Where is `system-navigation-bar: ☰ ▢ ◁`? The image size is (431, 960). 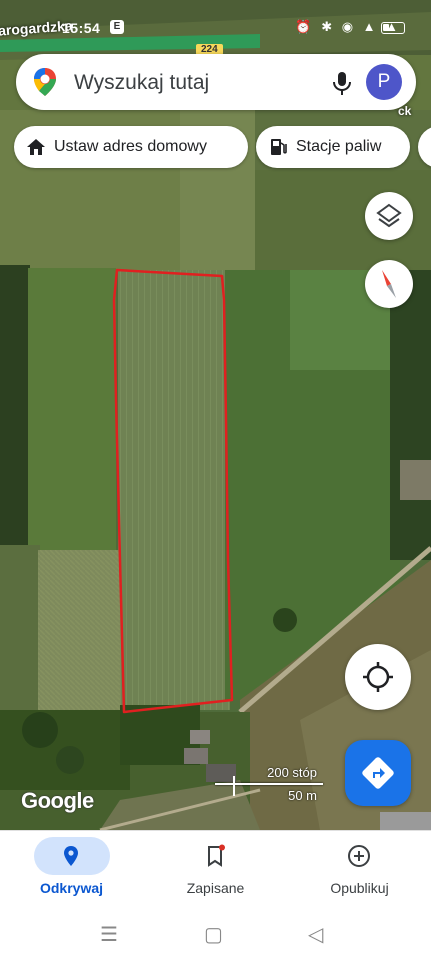 system-navigation-bar: ☰ ▢ ◁ is located at coordinates (215, 935).